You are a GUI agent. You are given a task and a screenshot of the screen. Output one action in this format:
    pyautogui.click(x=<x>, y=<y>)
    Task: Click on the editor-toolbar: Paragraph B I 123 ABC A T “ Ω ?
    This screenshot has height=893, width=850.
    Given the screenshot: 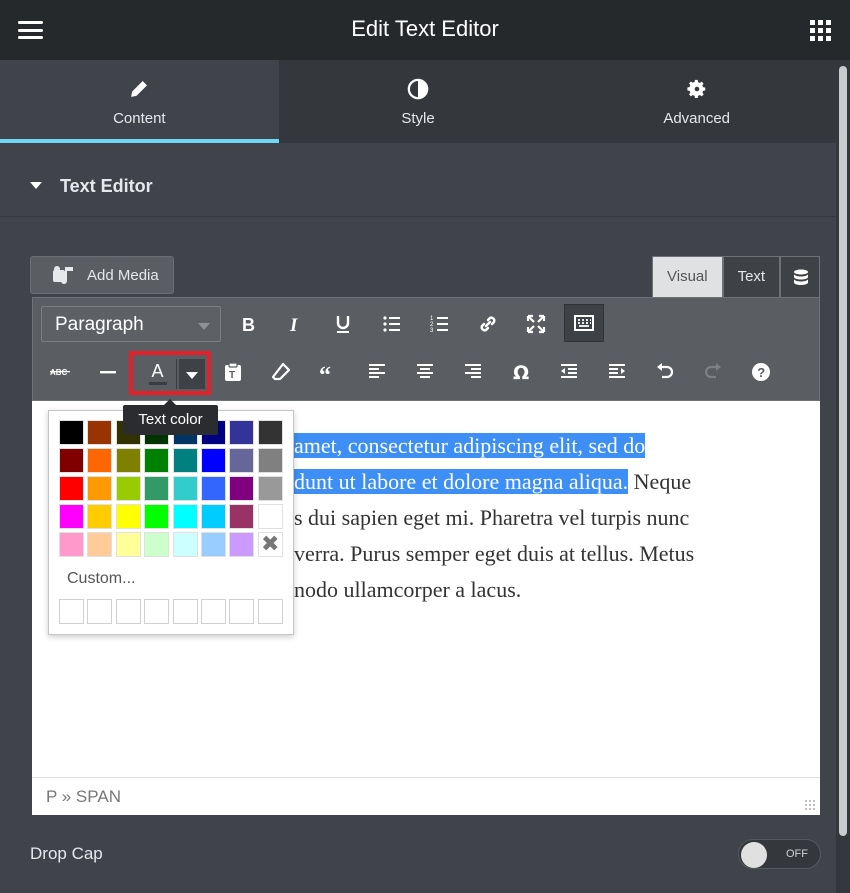 What is the action you would take?
    pyautogui.click(x=426, y=349)
    